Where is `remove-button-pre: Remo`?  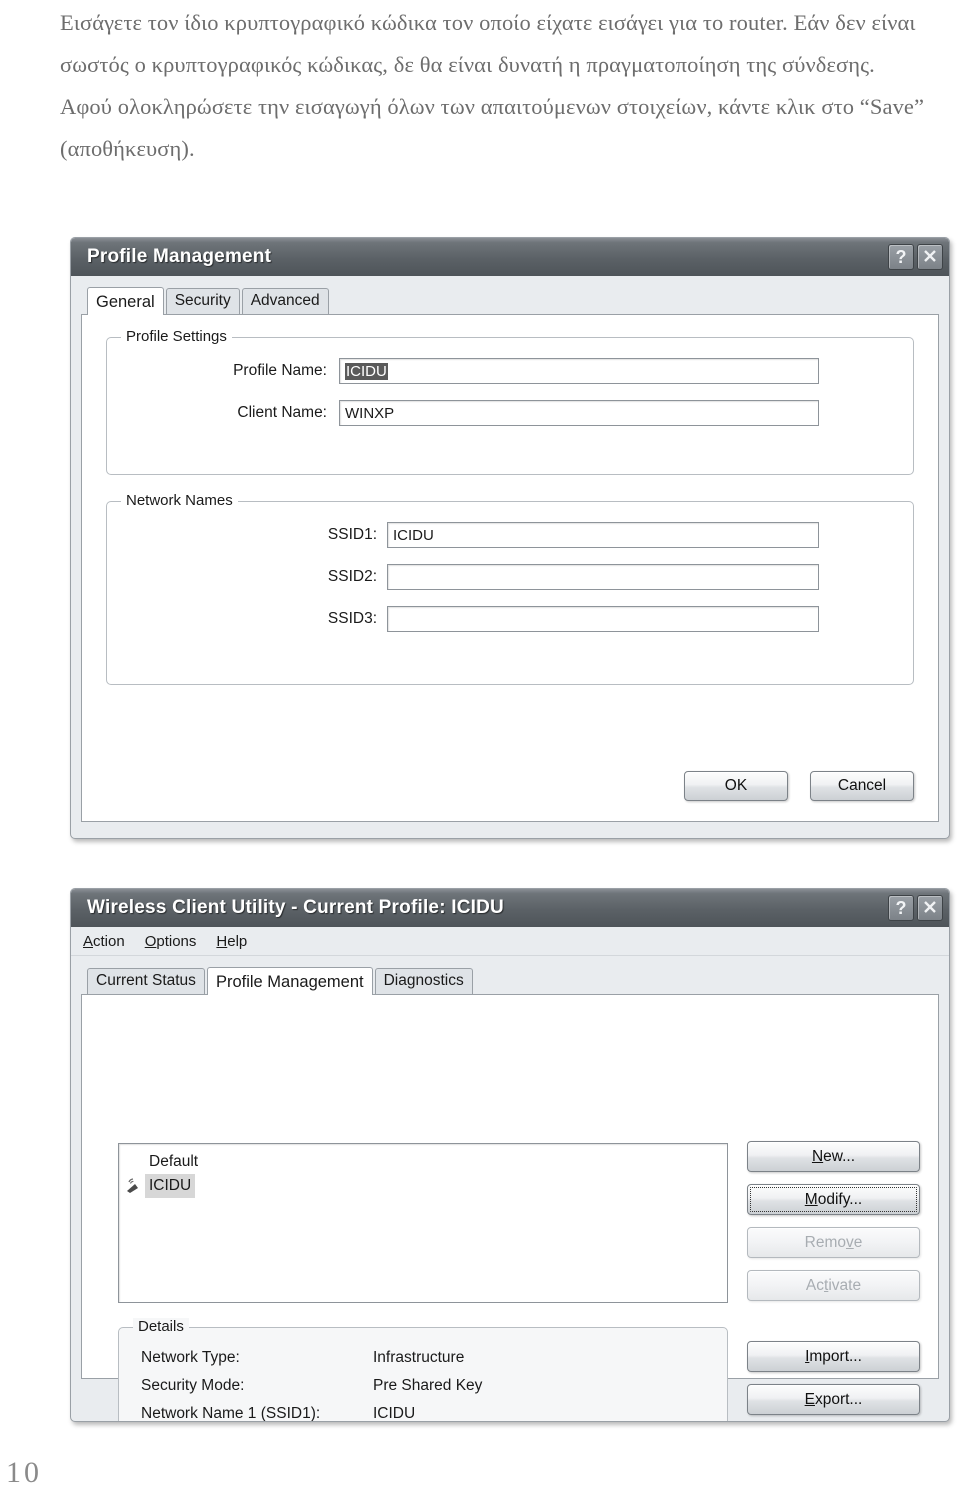 remove-button-pre: Remo is located at coordinates (825, 1242).